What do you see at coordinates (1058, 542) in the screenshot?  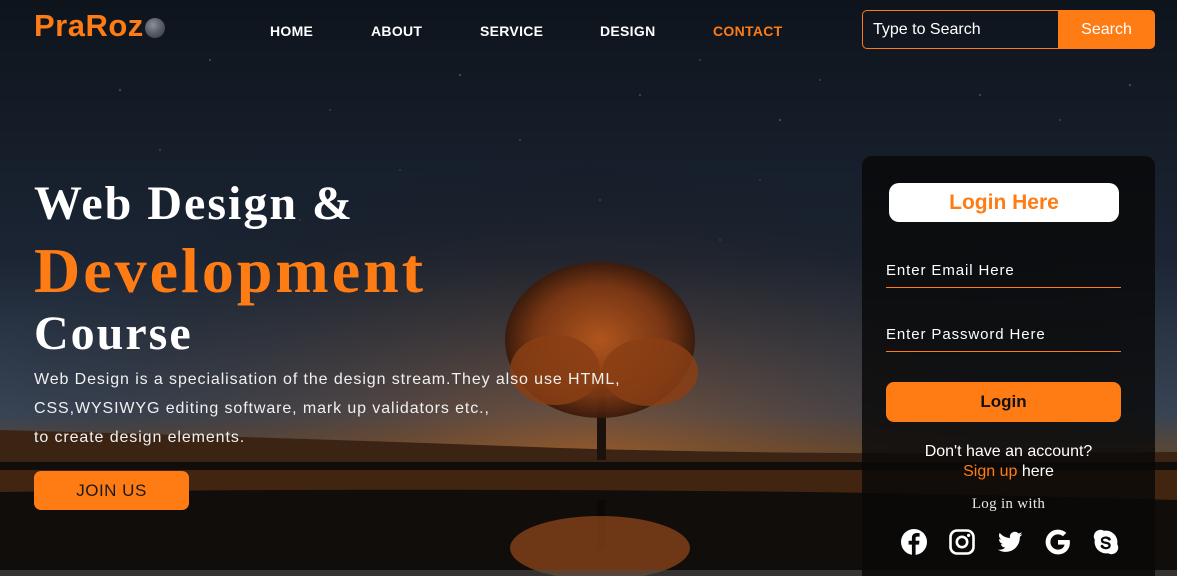 I see `google-icon` at bounding box center [1058, 542].